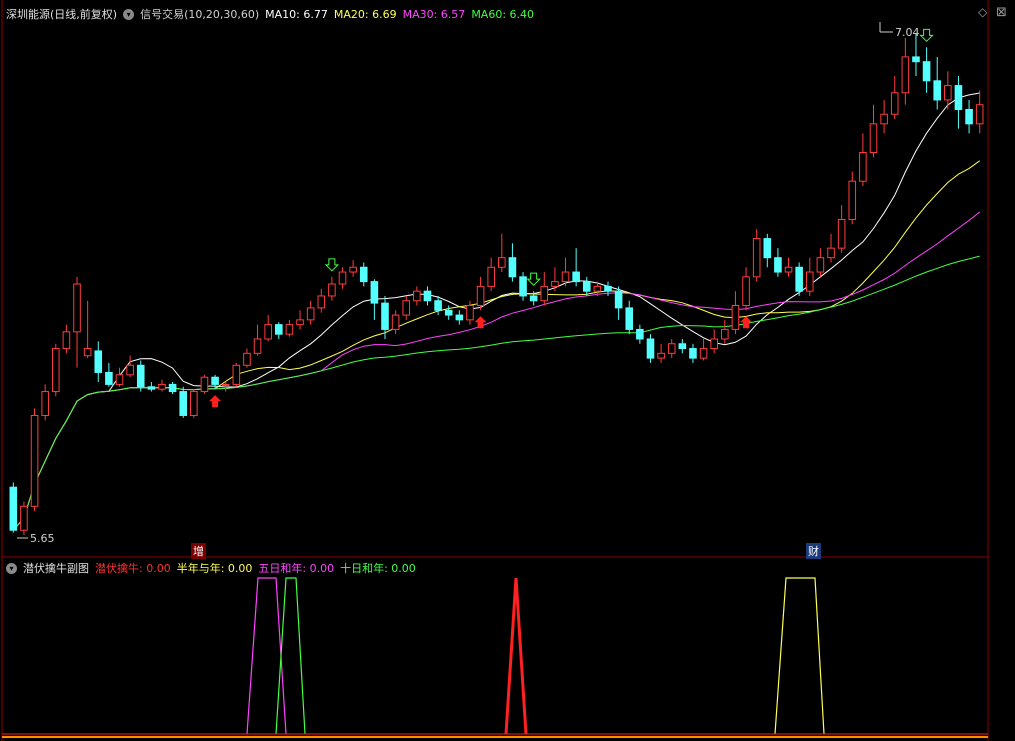 This screenshot has height=741, width=1015. I want to click on sell-arrow-icon, so click(332, 265).